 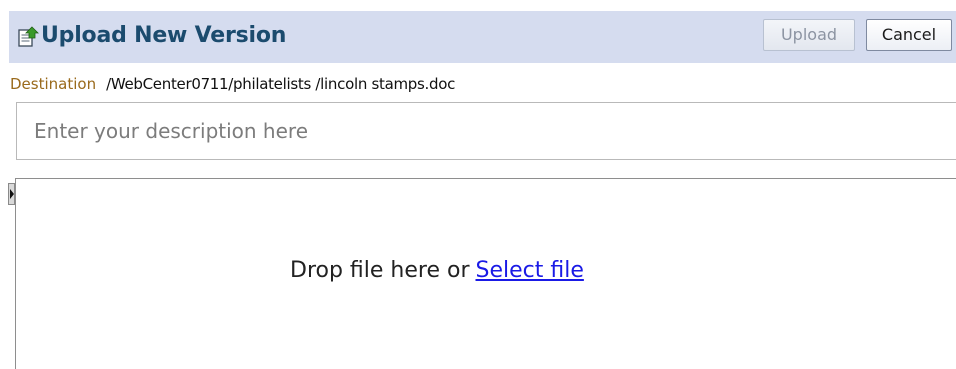 I want to click on drop-instructions: Drop file here or Select file, so click(x=437, y=270).